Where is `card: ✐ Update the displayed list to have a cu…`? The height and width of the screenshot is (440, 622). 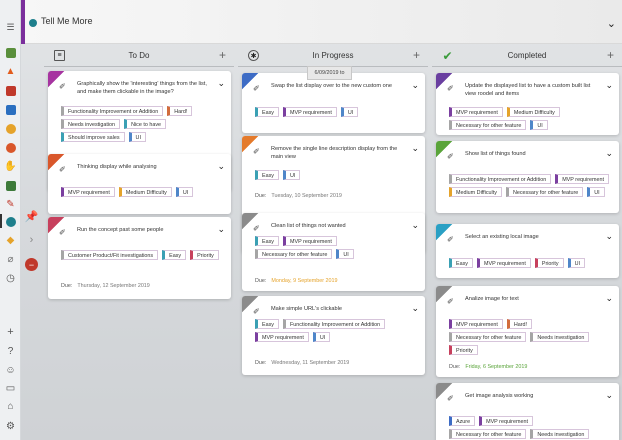 card: ✐ Update the displayed list to have a cu… is located at coordinates (527, 104).